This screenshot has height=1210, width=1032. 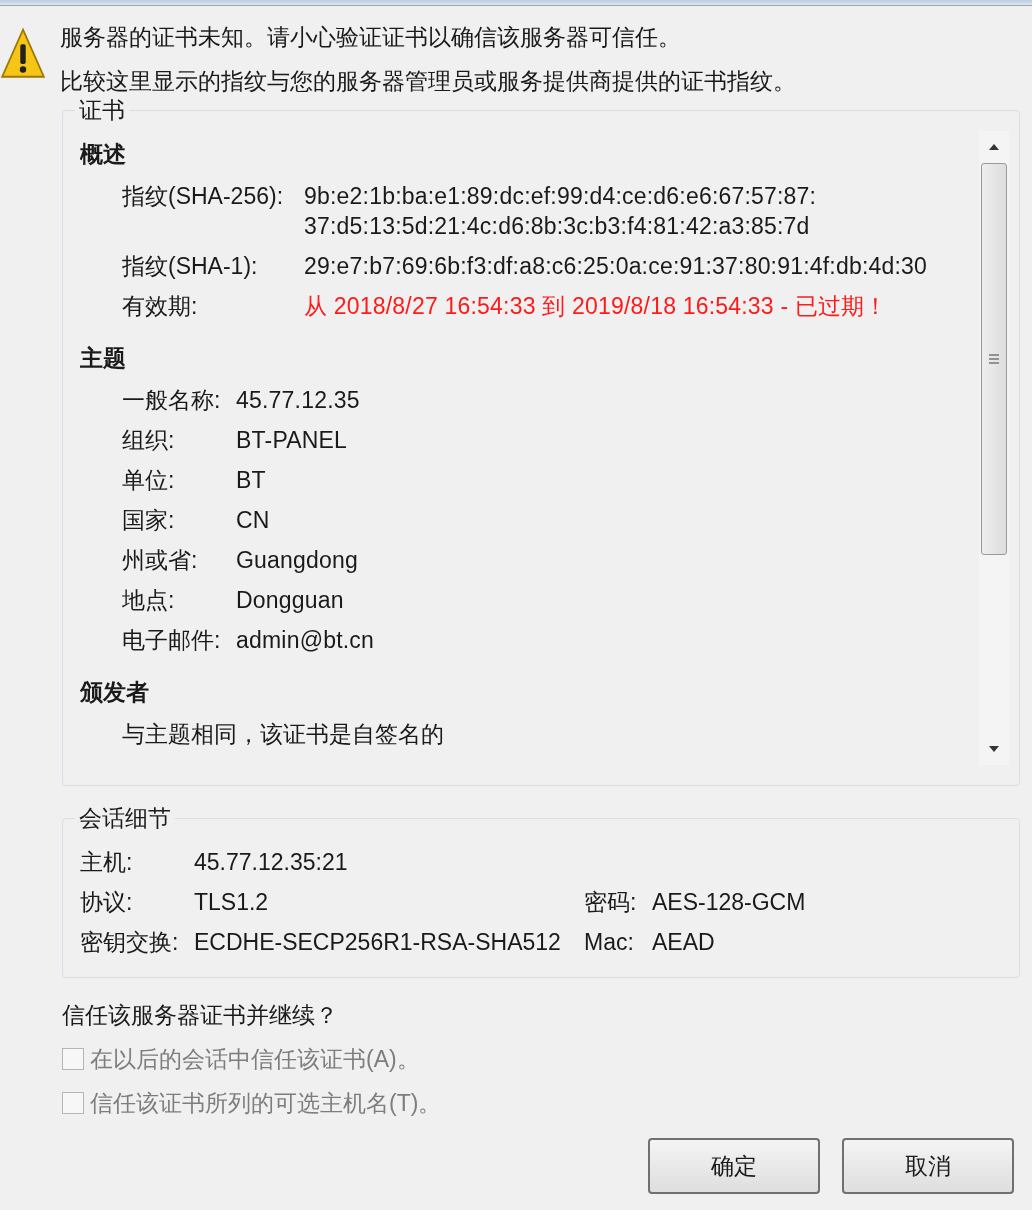 What do you see at coordinates (994, 147) in the screenshot?
I see `scroll-up-icon` at bounding box center [994, 147].